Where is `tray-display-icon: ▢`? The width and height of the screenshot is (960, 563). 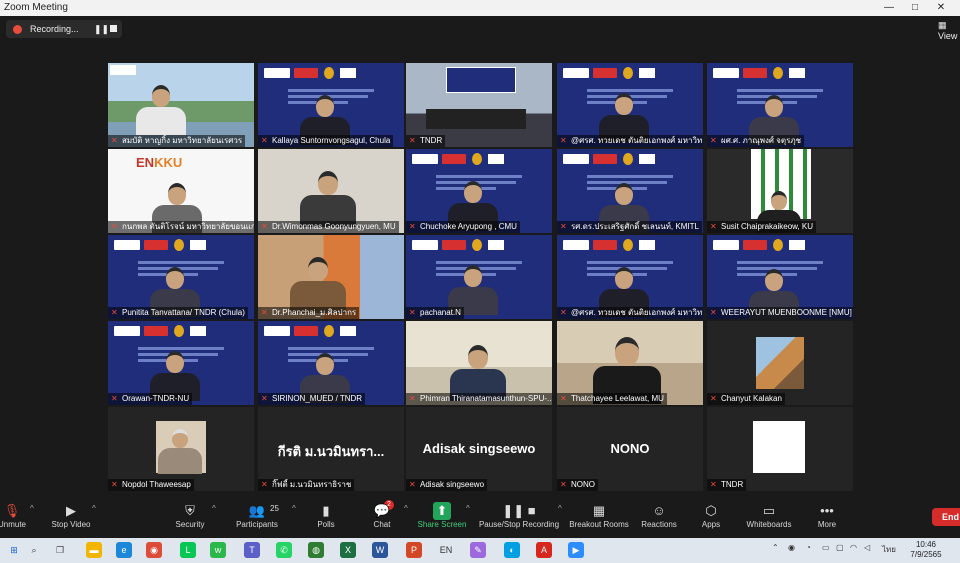
tray-display-icon: ▢ is located at coordinates (840, 547).